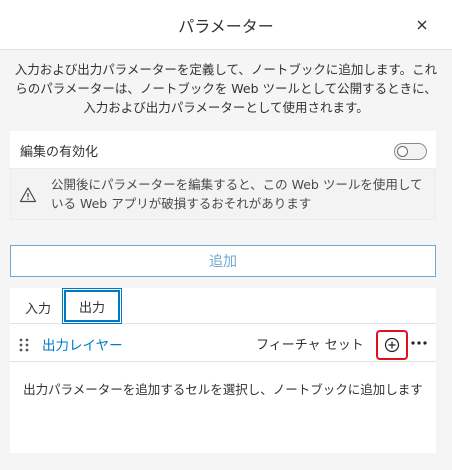 The height and width of the screenshot is (470, 452). What do you see at coordinates (82, 344) in the screenshot?
I see `parameter-name-link: 出力レイヤー` at bounding box center [82, 344].